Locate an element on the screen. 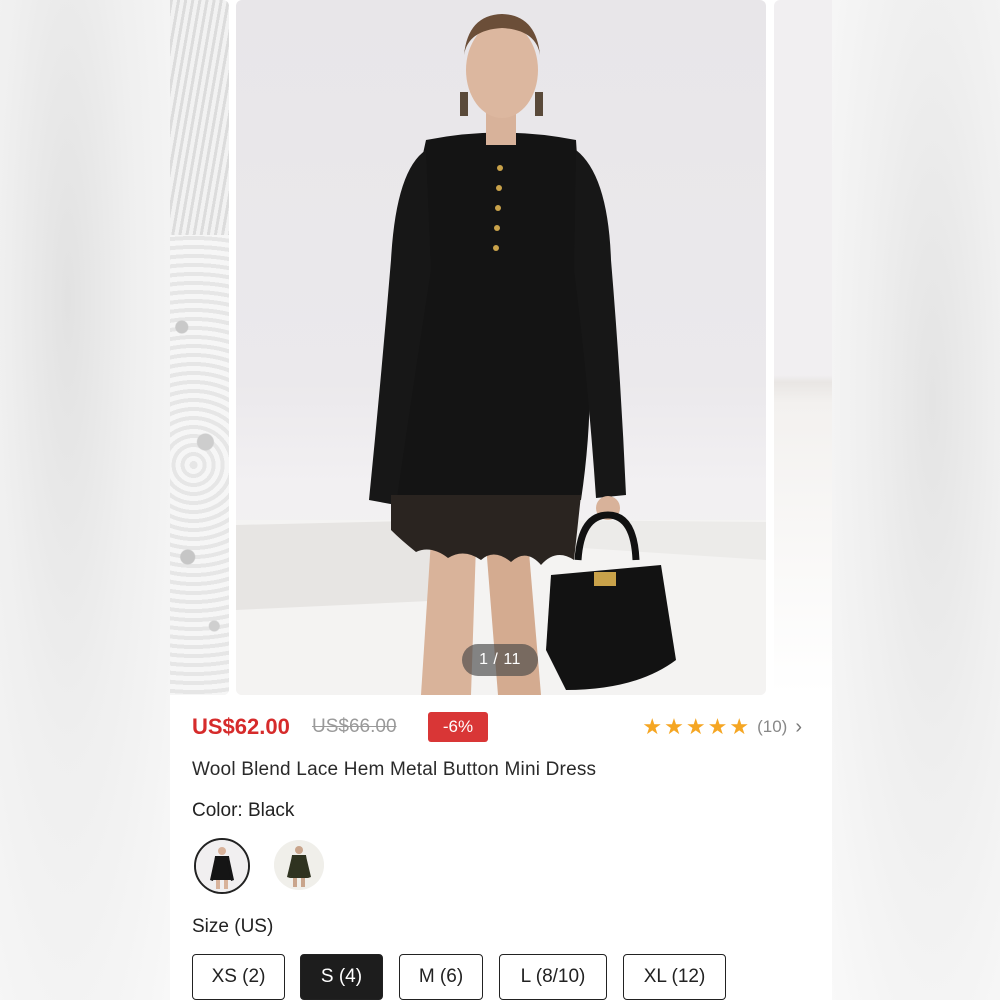 The height and width of the screenshot is (1000, 1000). rating-summary: ★ ★ ★ ★ ★ (10) › is located at coordinates (722, 727).